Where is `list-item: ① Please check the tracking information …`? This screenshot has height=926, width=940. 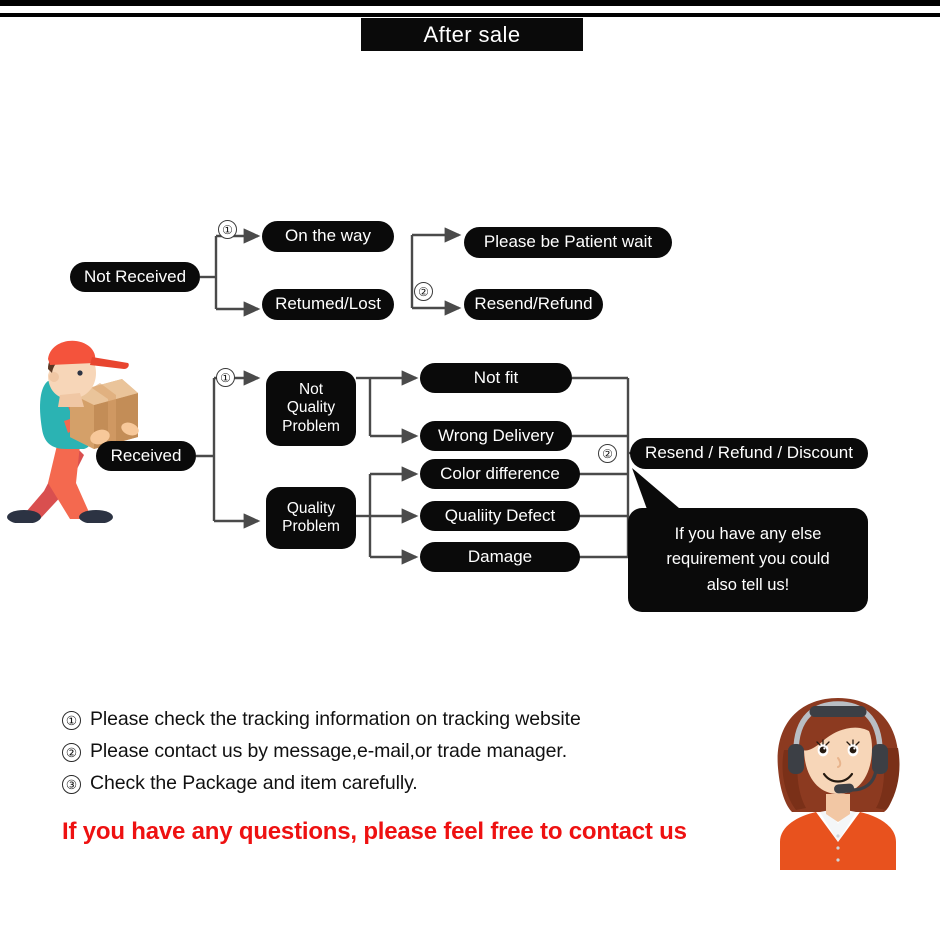
list-item: ① Please check the tracking information … is located at coordinates (392, 719).